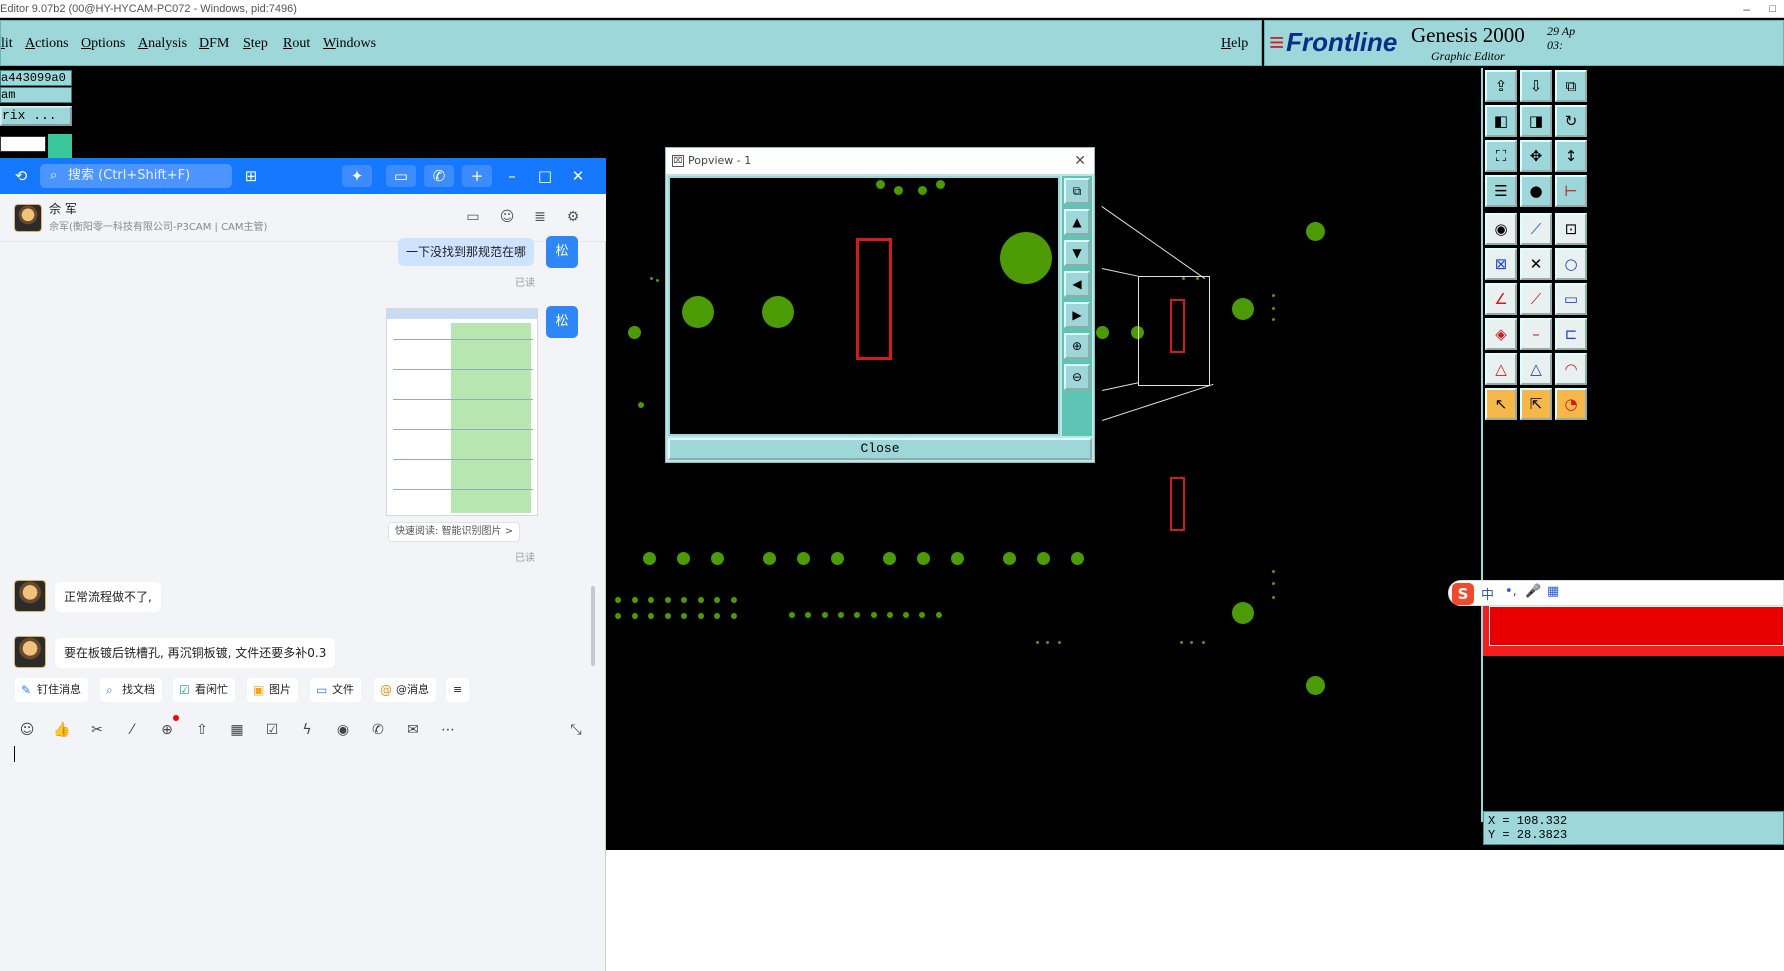  Describe the element at coordinates (1501, 121) in the screenshot. I see `tool-move-left-icon: ◧` at that location.